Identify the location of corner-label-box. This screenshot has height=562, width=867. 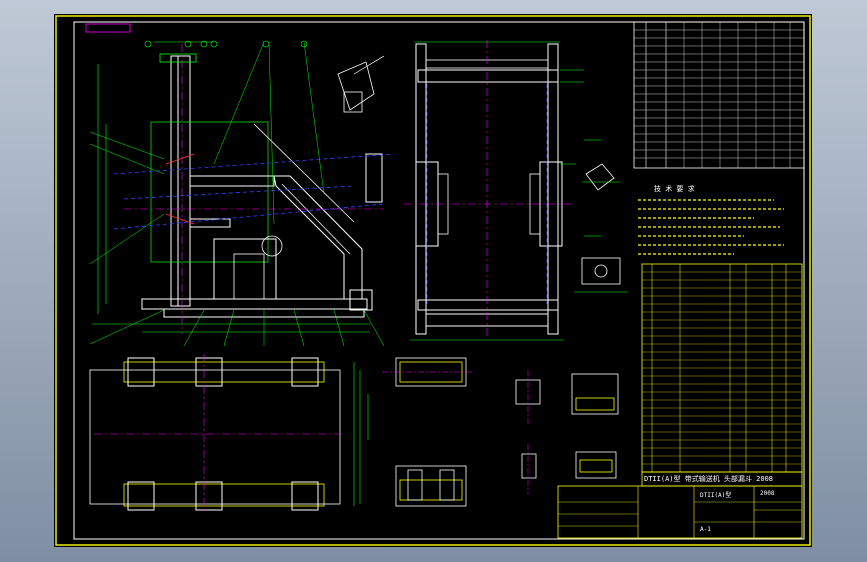
(108, 28).